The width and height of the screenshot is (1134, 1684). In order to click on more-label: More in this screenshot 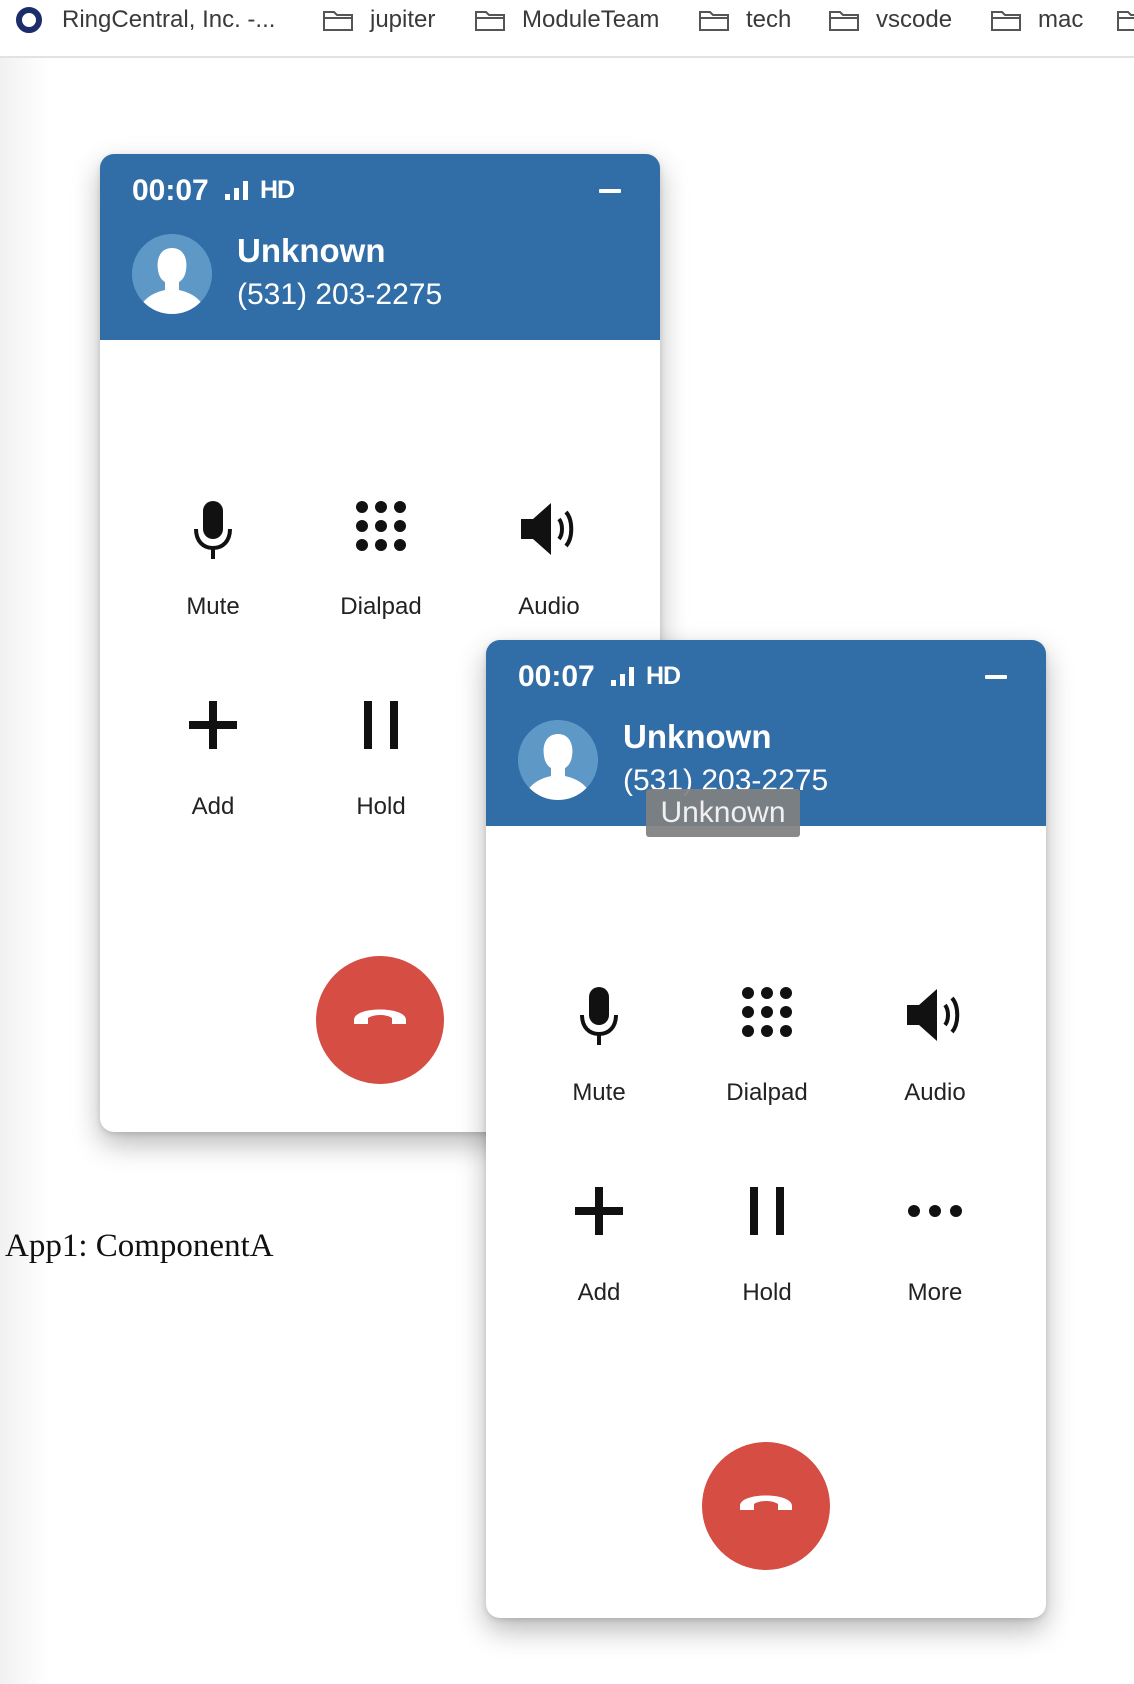, I will do `click(935, 1292)`.